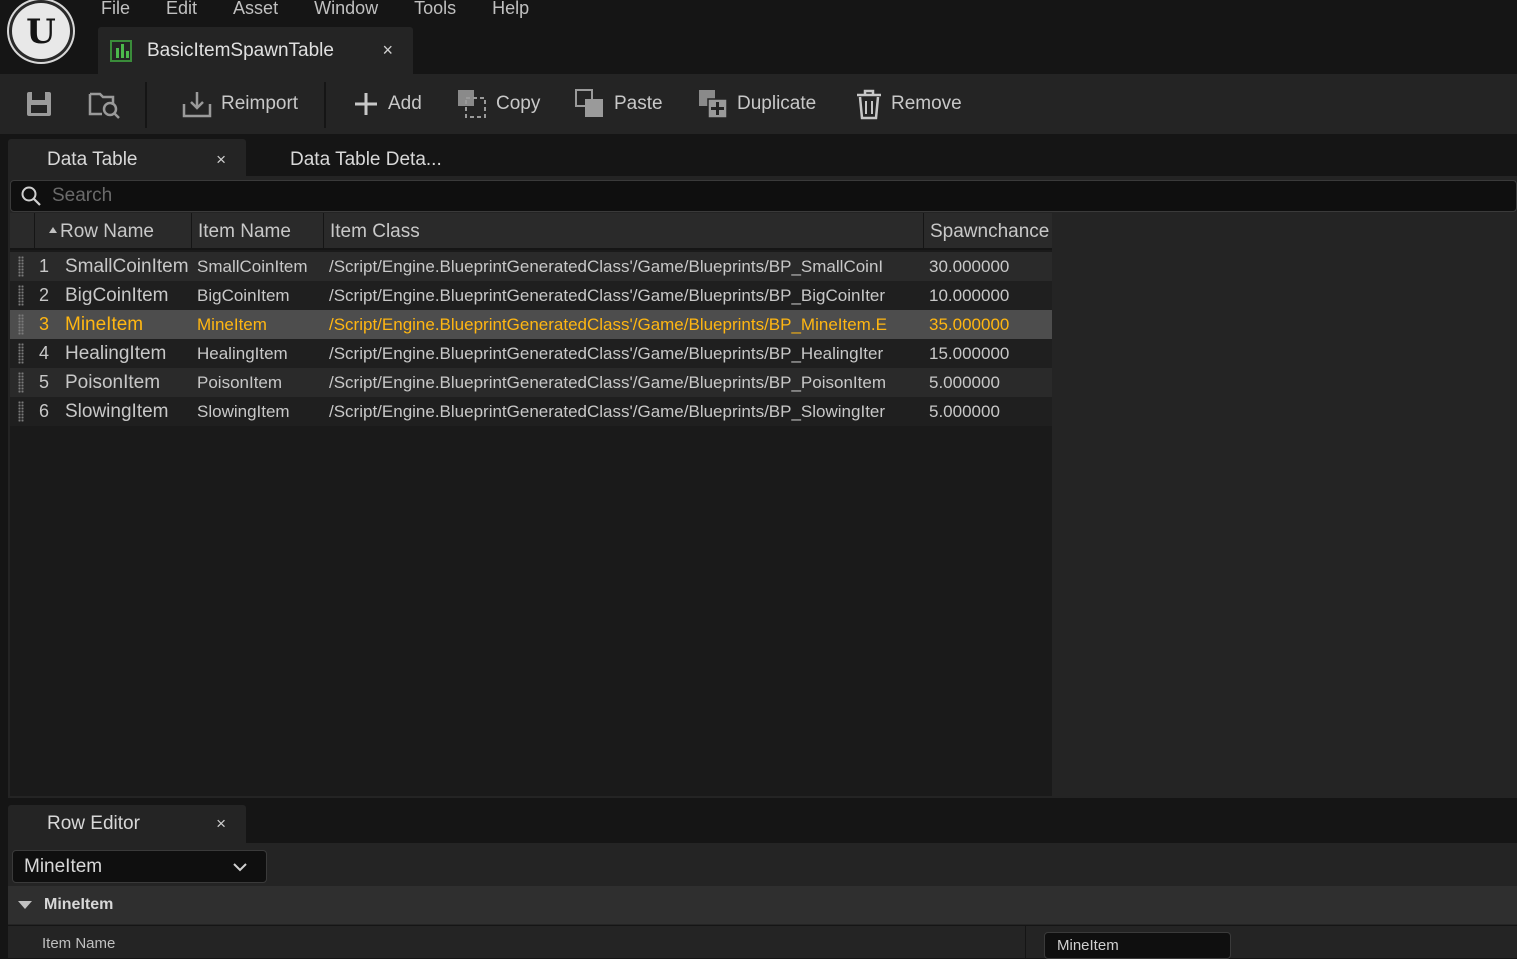  What do you see at coordinates (618, 104) in the screenshot?
I see `paste-button: Paste` at bounding box center [618, 104].